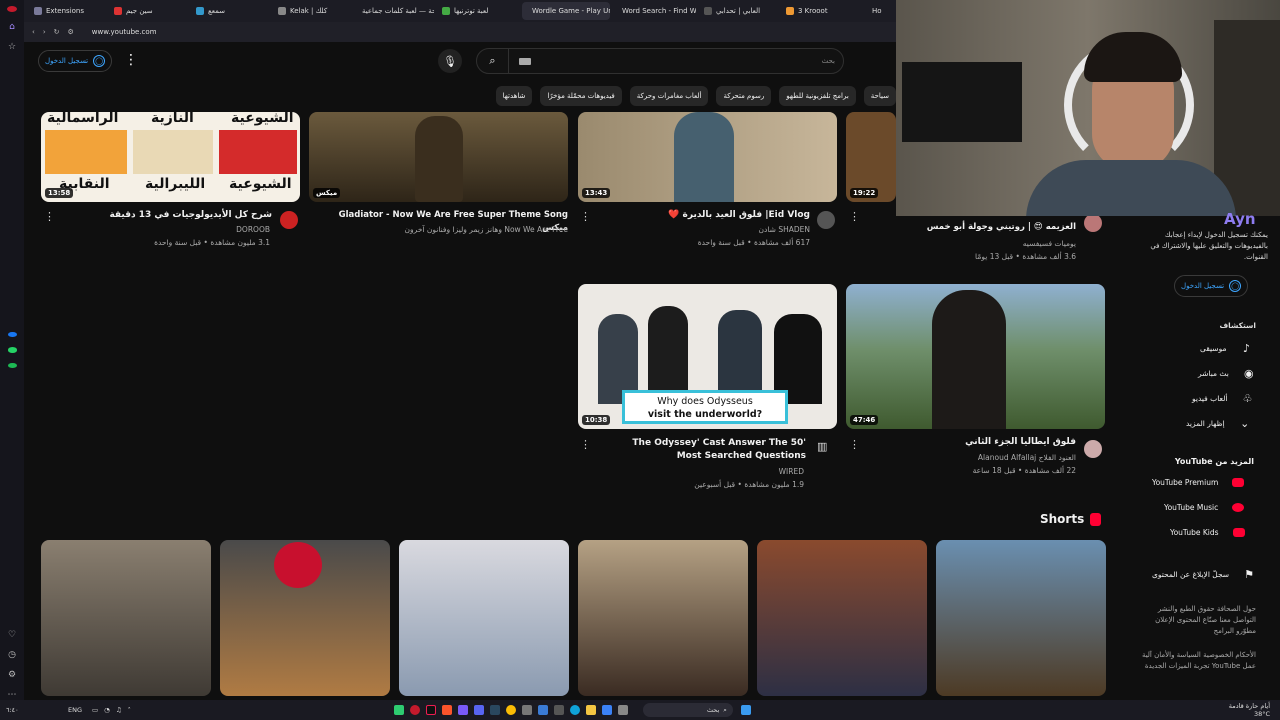  I want to click on video-title: شرح كل الأيديولوجيات في 13 دقيقة, so click(186, 215).